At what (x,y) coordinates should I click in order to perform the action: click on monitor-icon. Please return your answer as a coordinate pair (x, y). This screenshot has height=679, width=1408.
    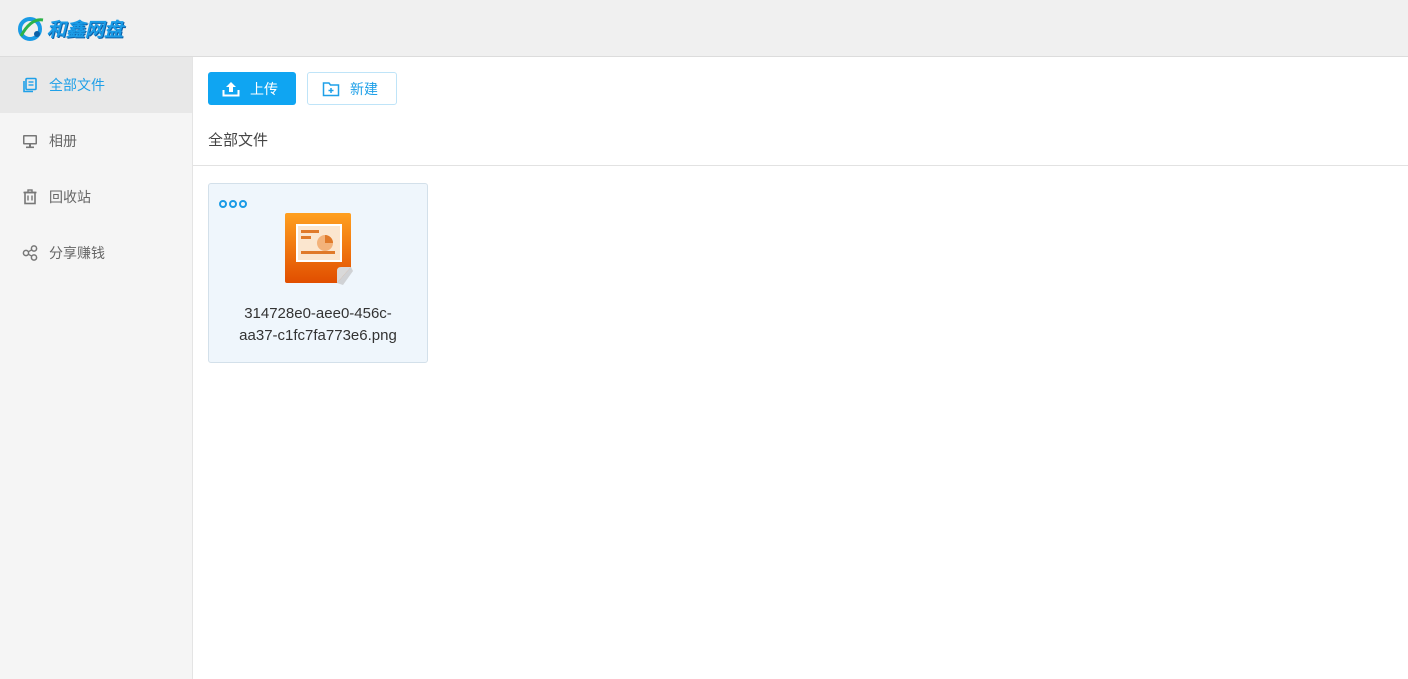
    Looking at the image, I should click on (30, 141).